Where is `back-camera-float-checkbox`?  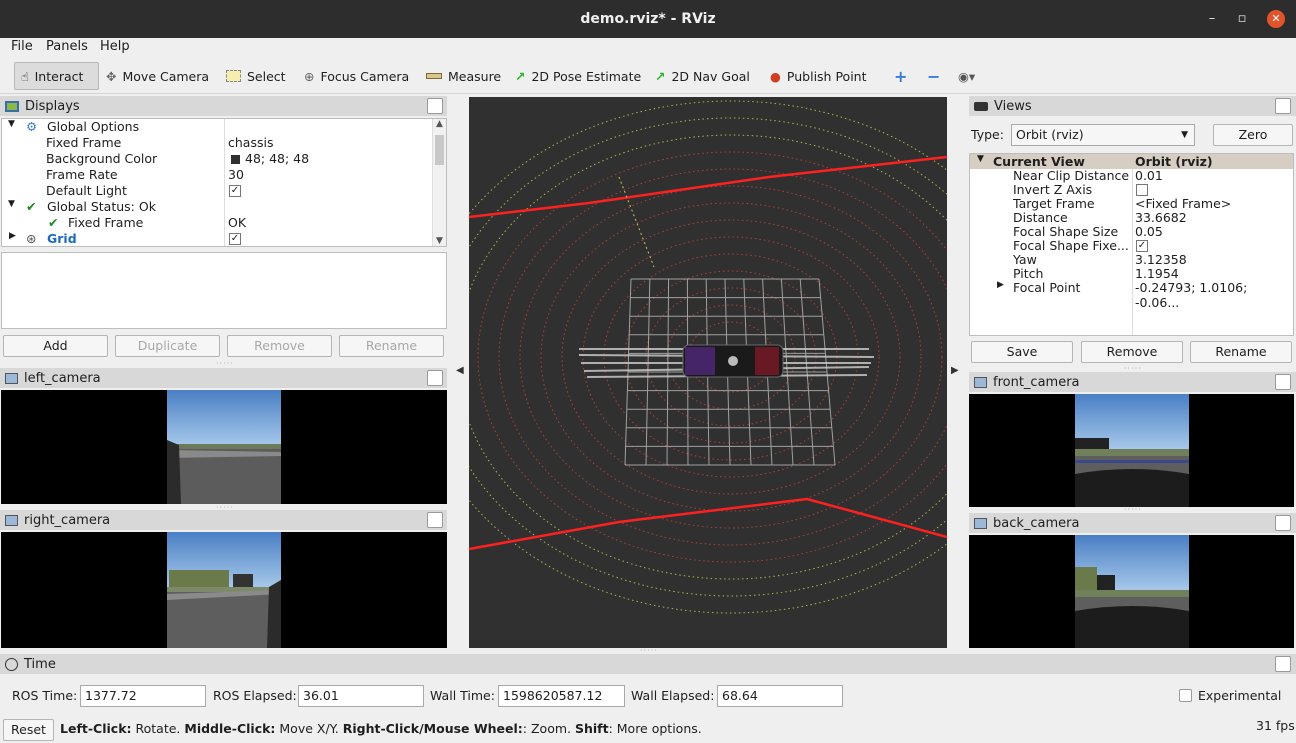 back-camera-float-checkbox is located at coordinates (1283, 523).